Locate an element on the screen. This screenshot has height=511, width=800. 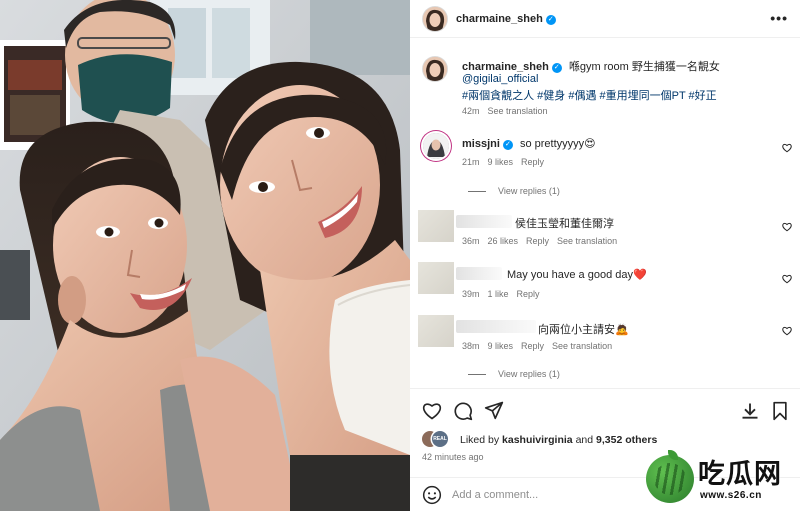
watermark-logo: 吃瓜网 www.s26.cn is located at coordinates (721, 479).